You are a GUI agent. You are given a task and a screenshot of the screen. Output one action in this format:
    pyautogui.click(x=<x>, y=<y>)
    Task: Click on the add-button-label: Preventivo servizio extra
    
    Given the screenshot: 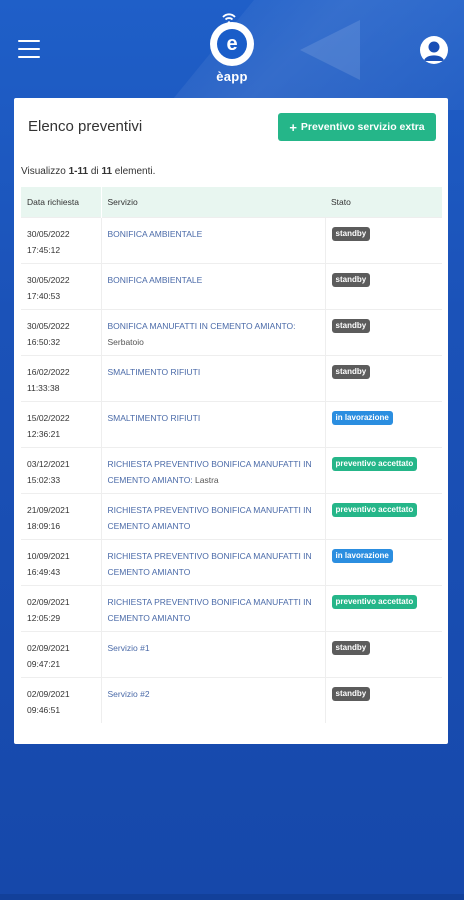 What is the action you would take?
    pyautogui.click(x=362, y=127)
    